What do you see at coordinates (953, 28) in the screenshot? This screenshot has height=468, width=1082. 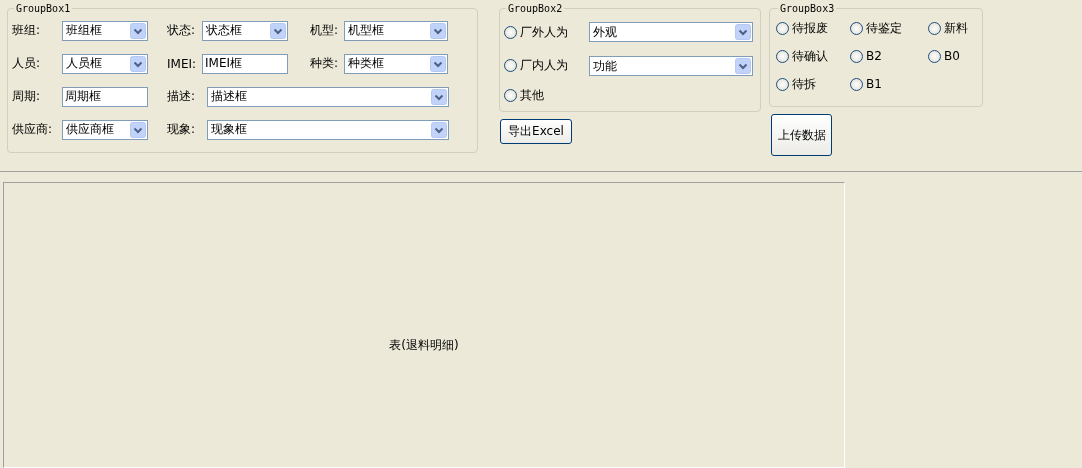 I see `radio-option: 新料` at bounding box center [953, 28].